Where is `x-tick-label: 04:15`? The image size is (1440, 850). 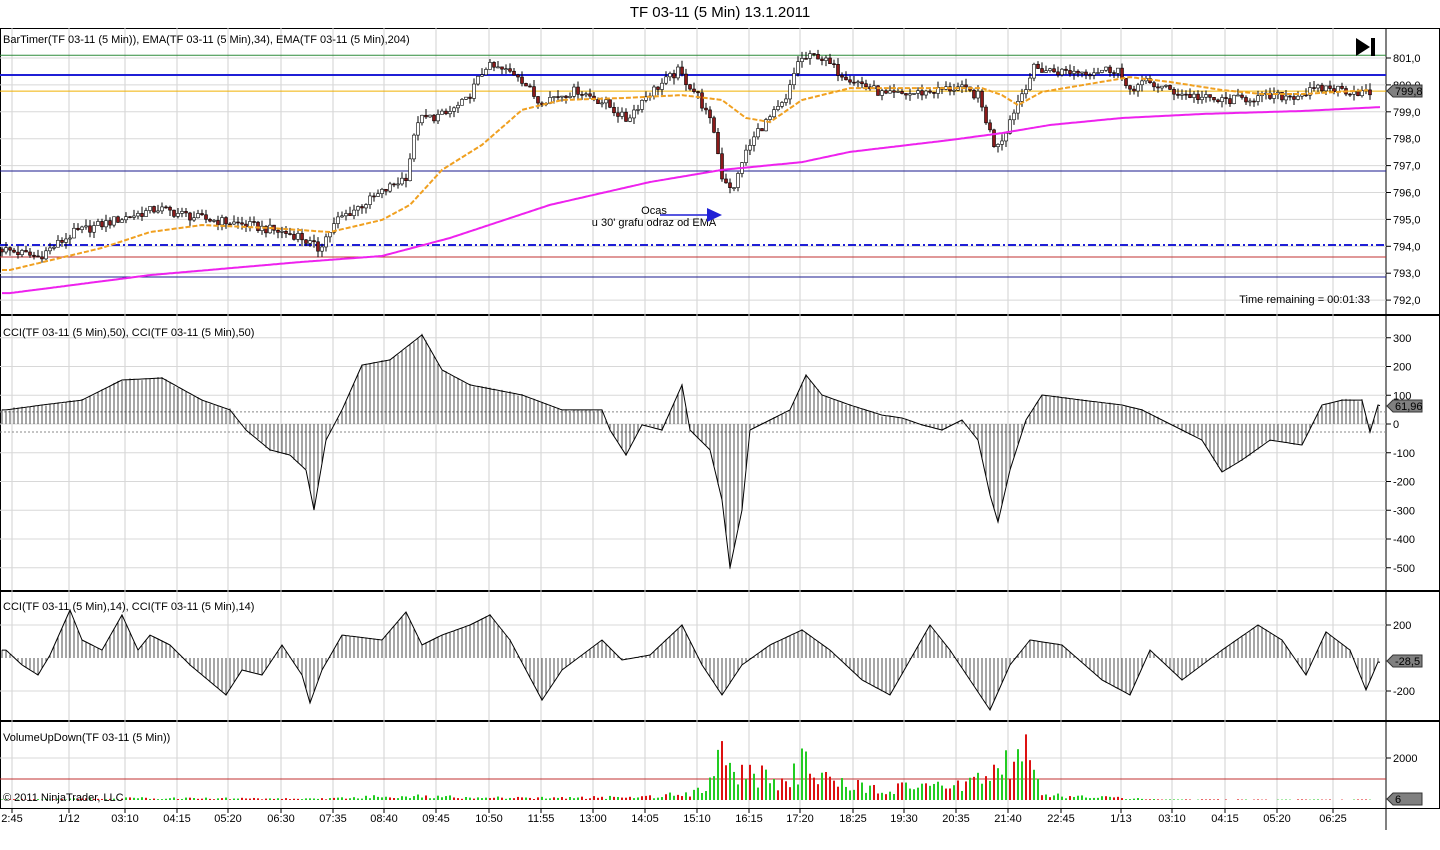 x-tick-label: 04:15 is located at coordinates (1225, 819).